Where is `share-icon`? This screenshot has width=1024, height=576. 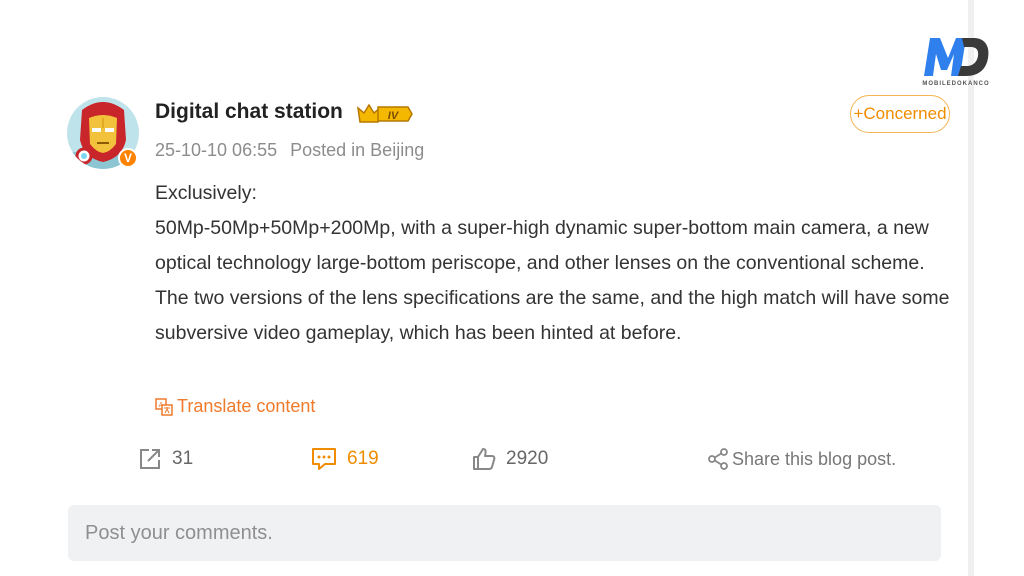 share-icon is located at coordinates (718, 459).